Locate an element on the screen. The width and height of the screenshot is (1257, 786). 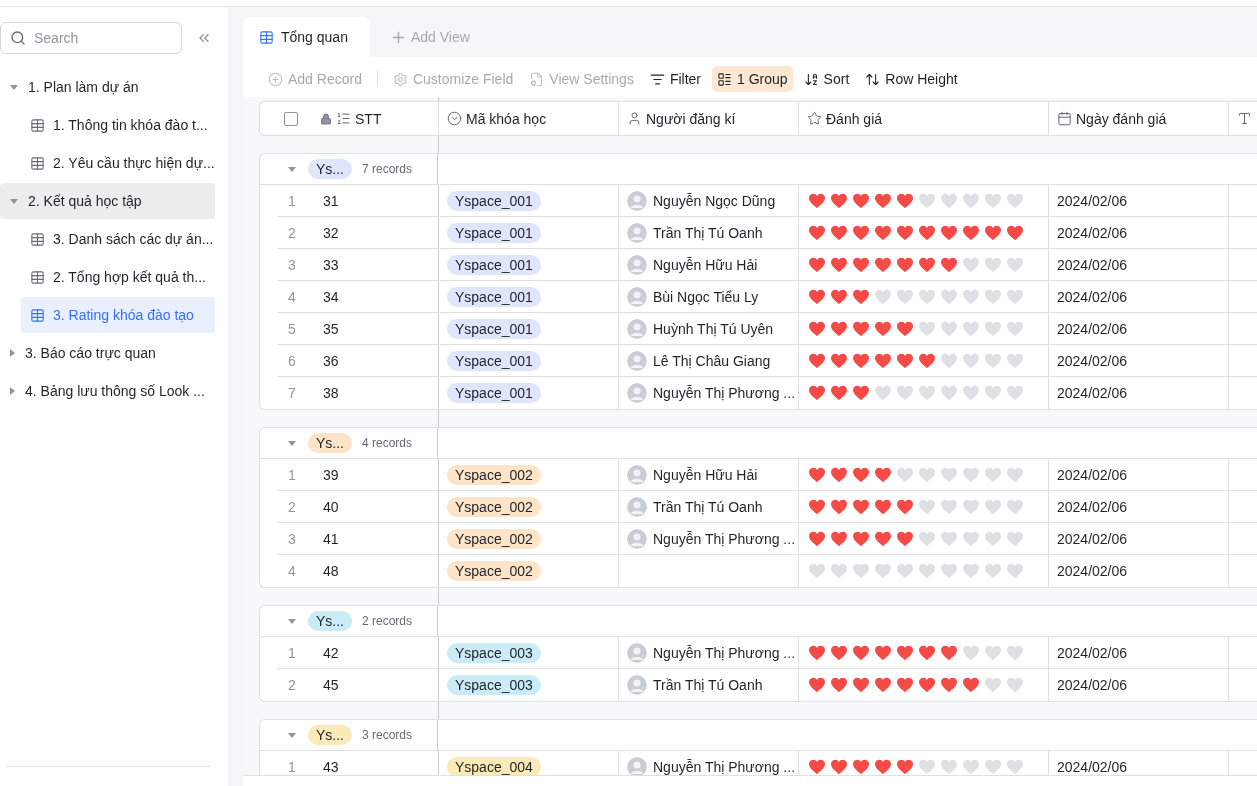
toolbar-button: Sort is located at coordinates (826, 79).